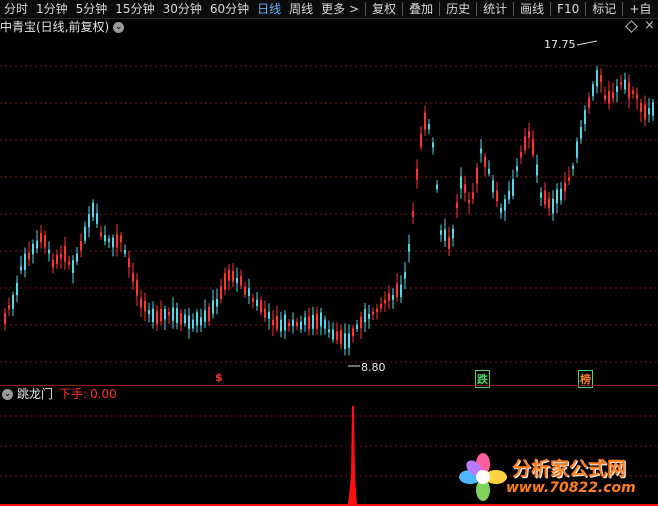  I want to click on draw-line-button: 画线, so click(532, 9).